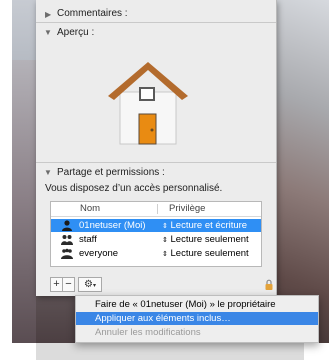 This screenshot has height=360, width=329. I want to click on row-name: everyone, so click(99, 253).